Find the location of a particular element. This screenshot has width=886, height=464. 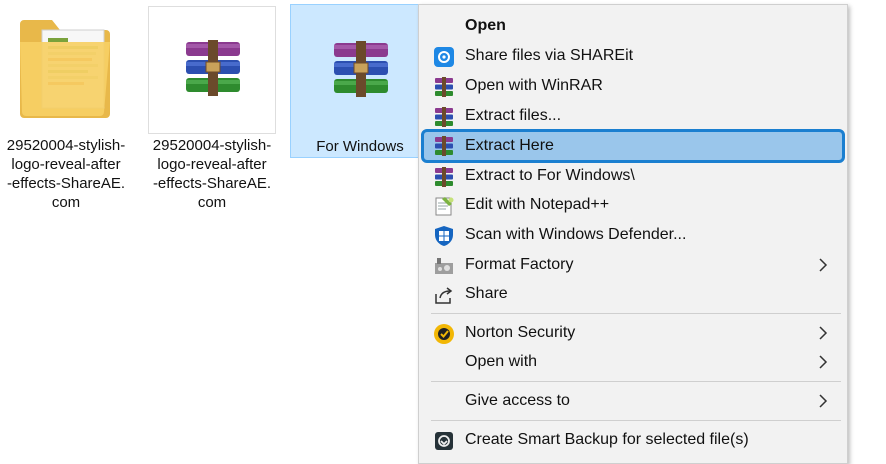

menu-item-label: Format Factory is located at coordinates (519, 264).